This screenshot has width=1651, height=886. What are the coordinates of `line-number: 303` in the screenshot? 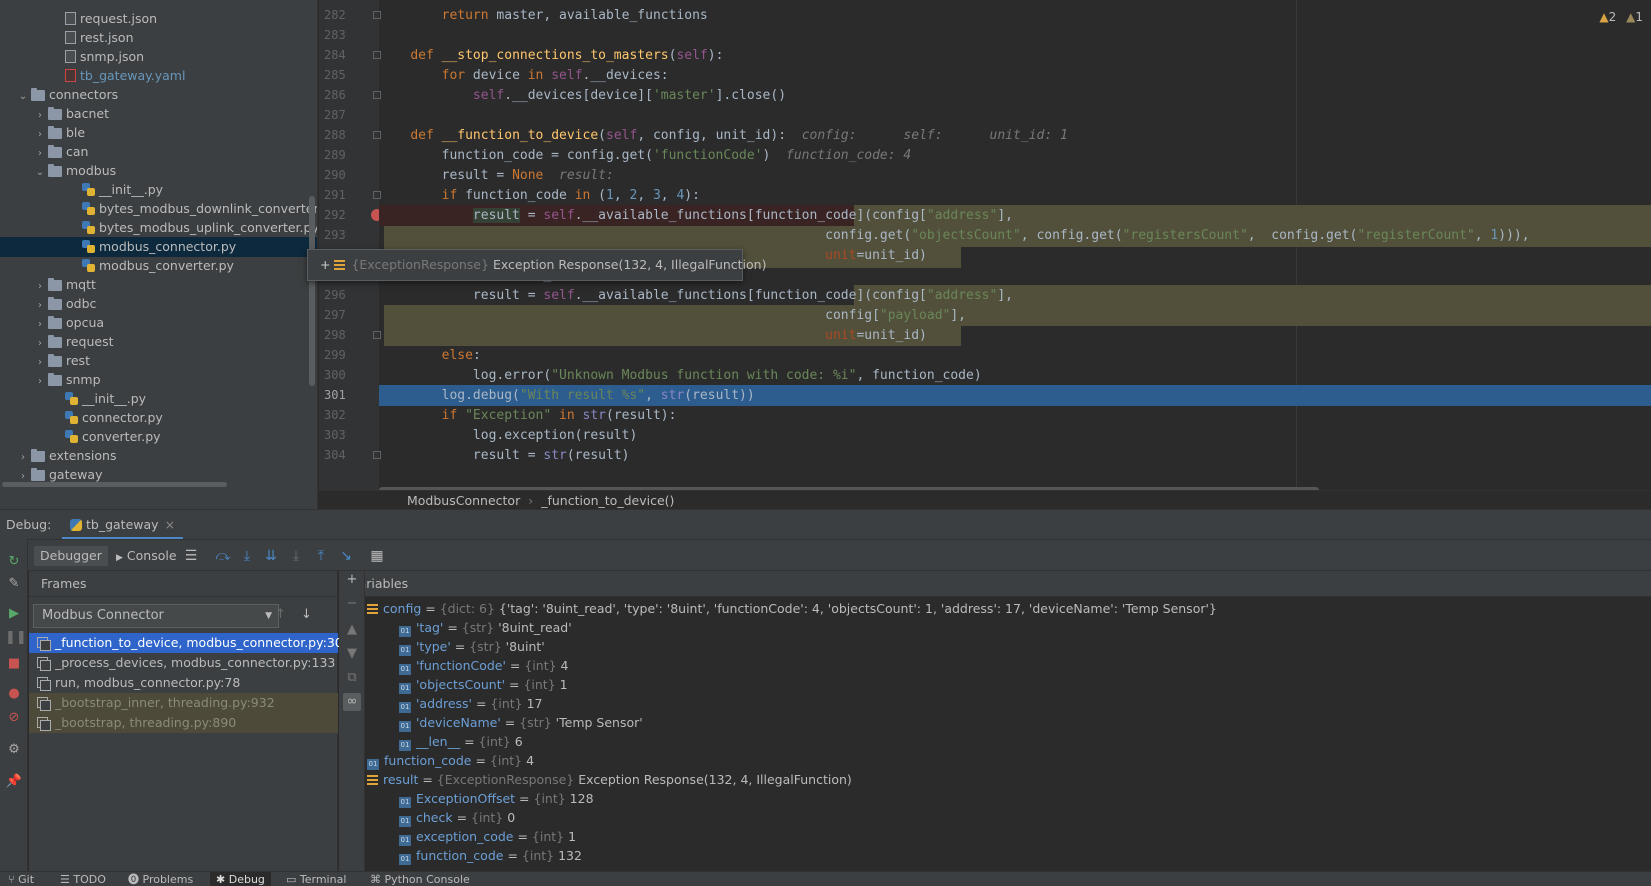 It's located at (341, 435).